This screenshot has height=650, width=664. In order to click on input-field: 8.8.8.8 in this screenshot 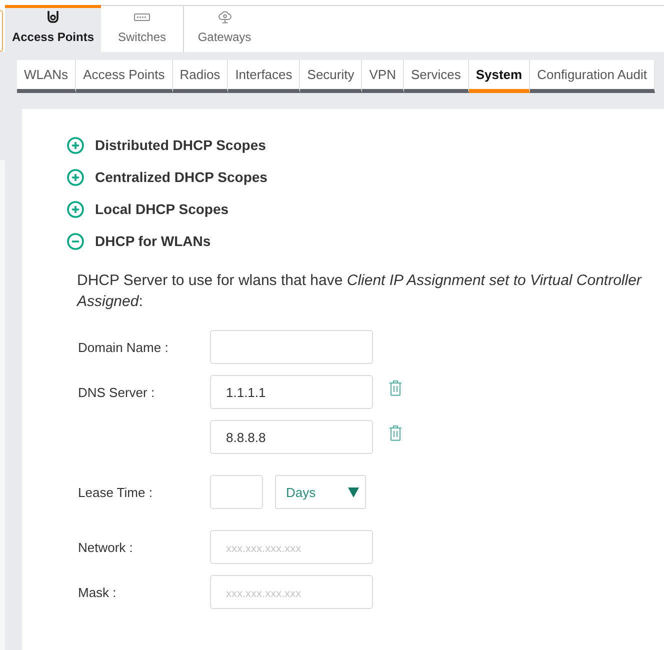, I will do `click(291, 437)`.